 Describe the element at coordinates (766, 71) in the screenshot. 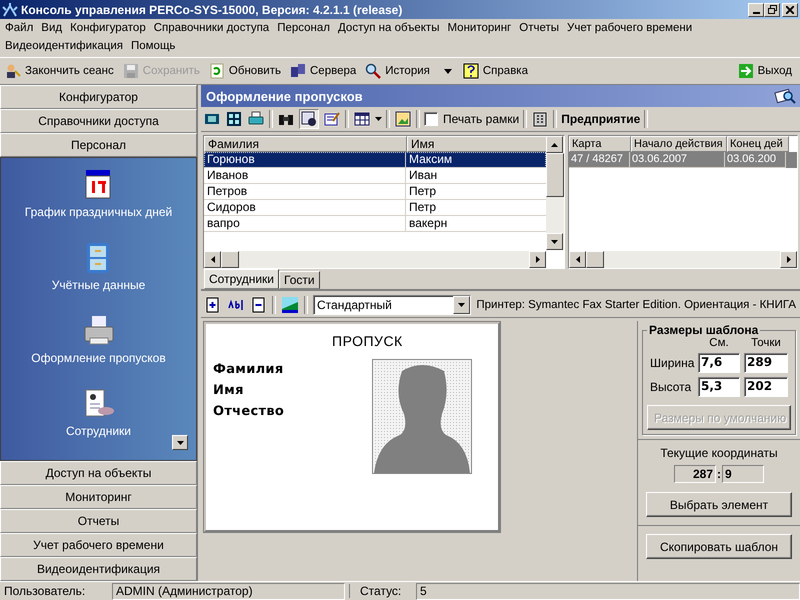

I see `exit-button: Выход` at that location.